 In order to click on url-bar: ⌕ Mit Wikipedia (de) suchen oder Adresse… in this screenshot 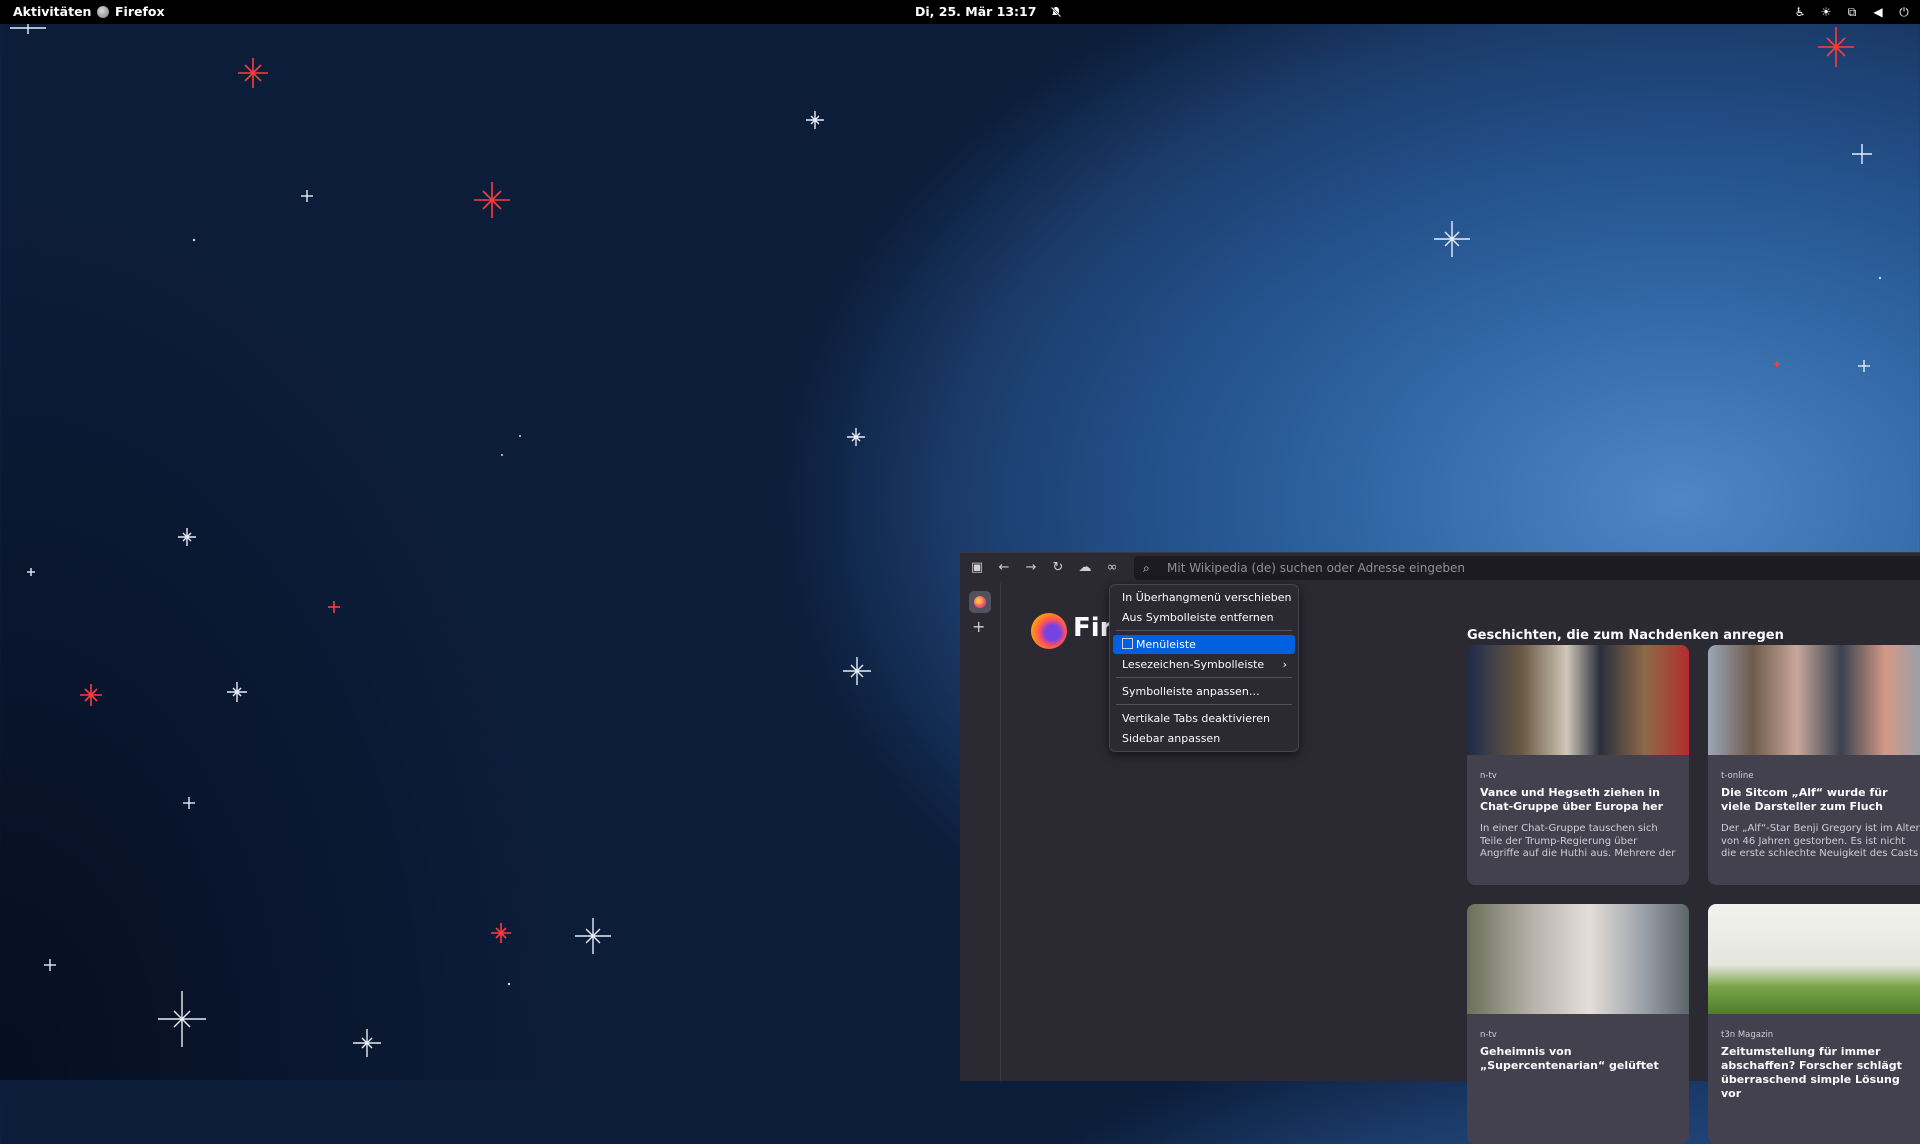, I will do `click(1527, 568)`.